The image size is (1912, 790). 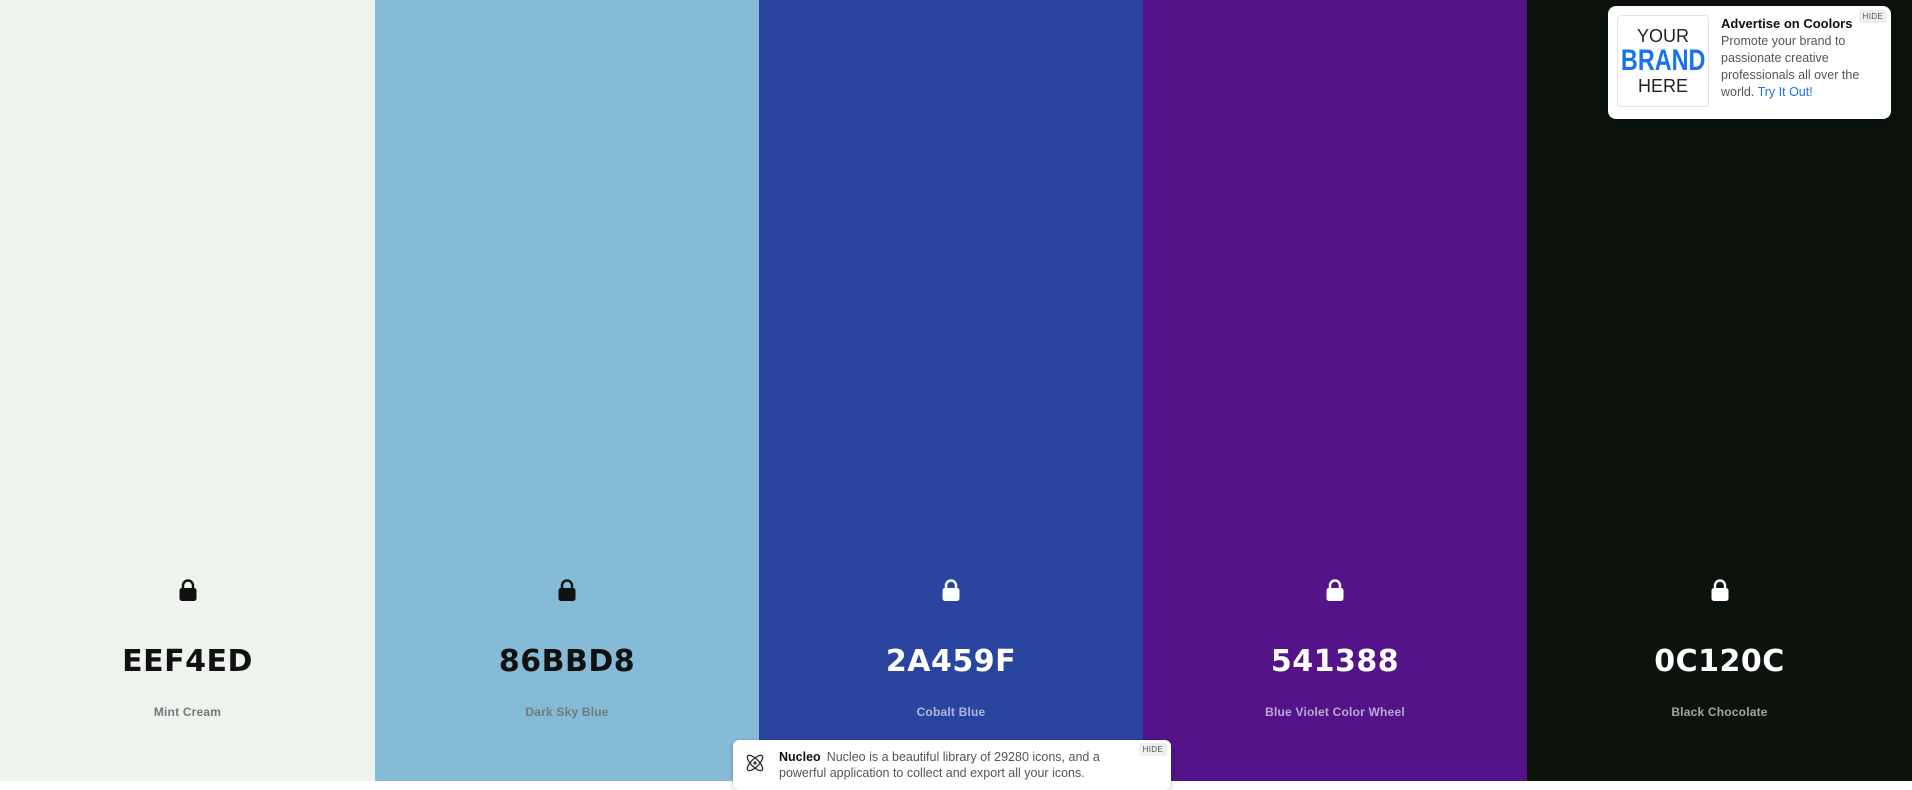 I want to click on color-name: Dark Sky Blue, so click(x=567, y=712).